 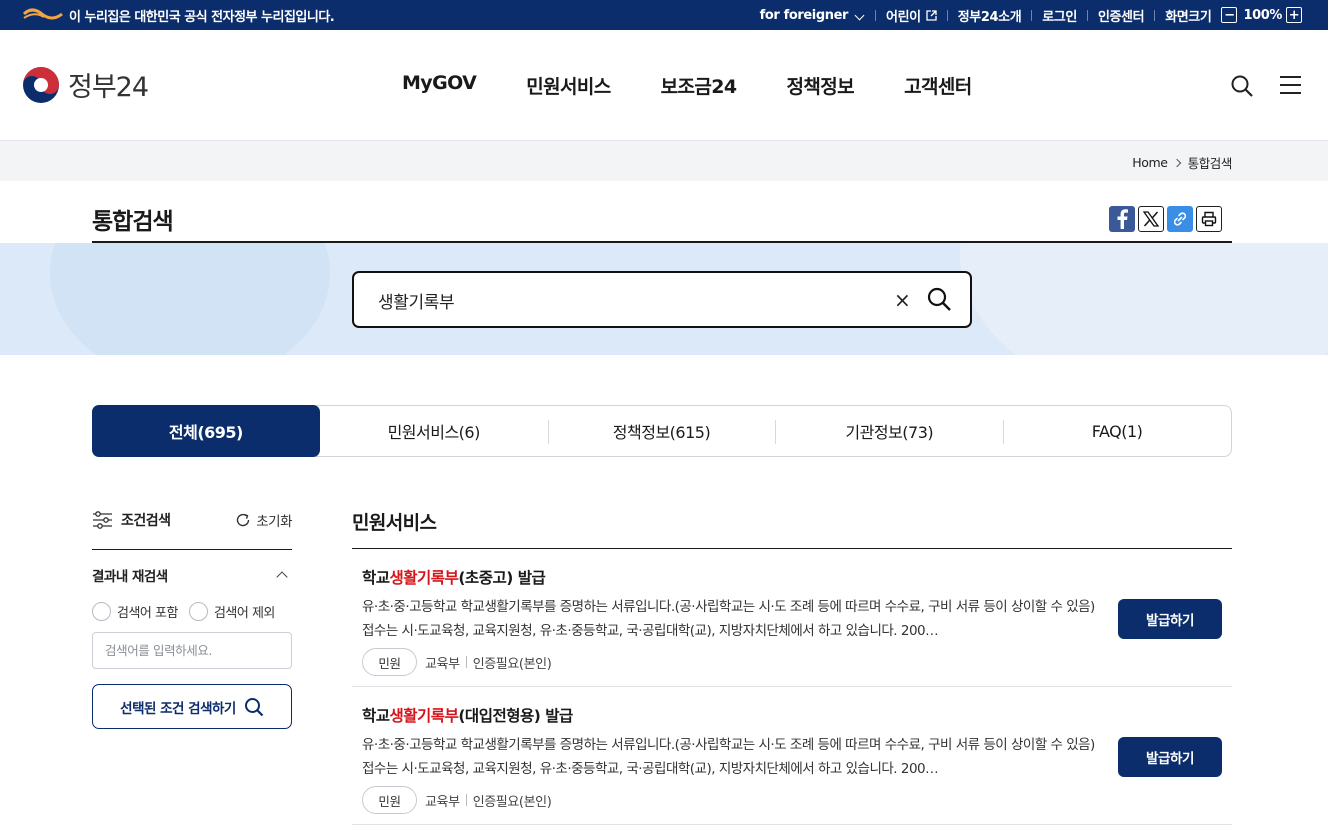 I want to click on print-button, so click(x=1209, y=219).